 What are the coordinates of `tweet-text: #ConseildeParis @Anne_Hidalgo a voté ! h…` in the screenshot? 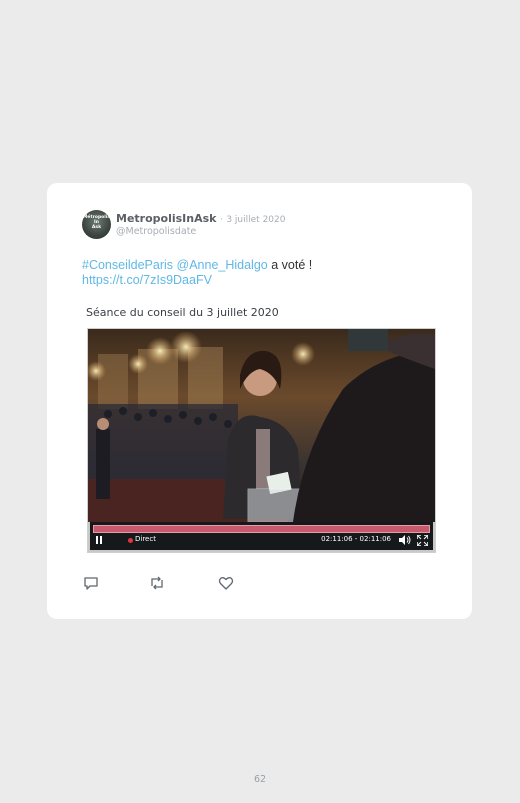 It's located at (262, 273).